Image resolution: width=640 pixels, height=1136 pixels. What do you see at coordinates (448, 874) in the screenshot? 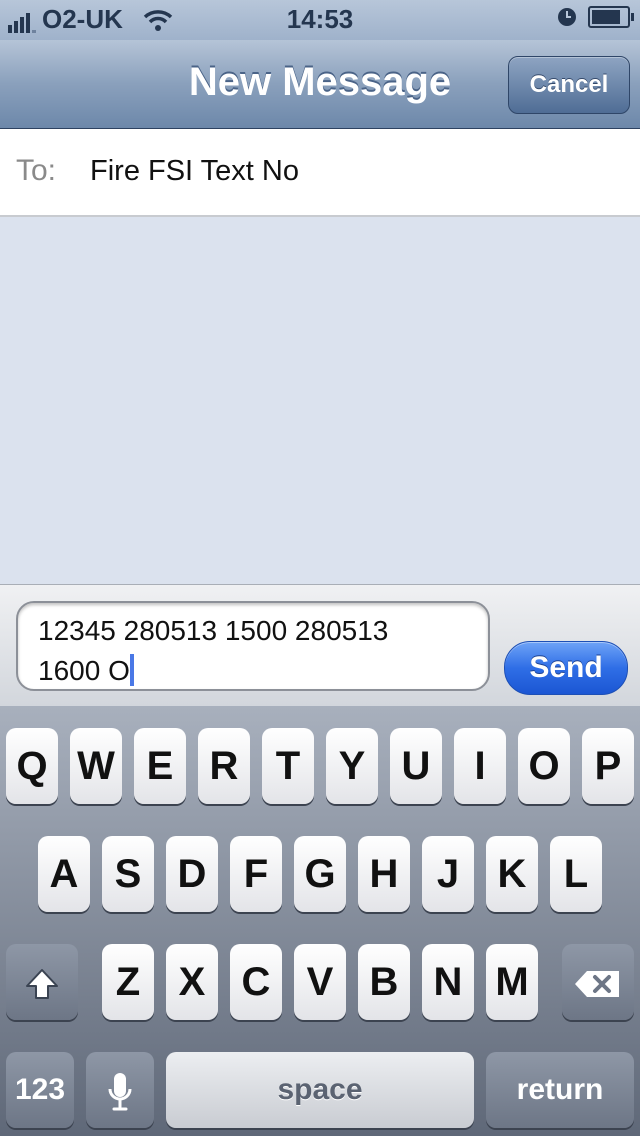
I see `key-j: J` at bounding box center [448, 874].